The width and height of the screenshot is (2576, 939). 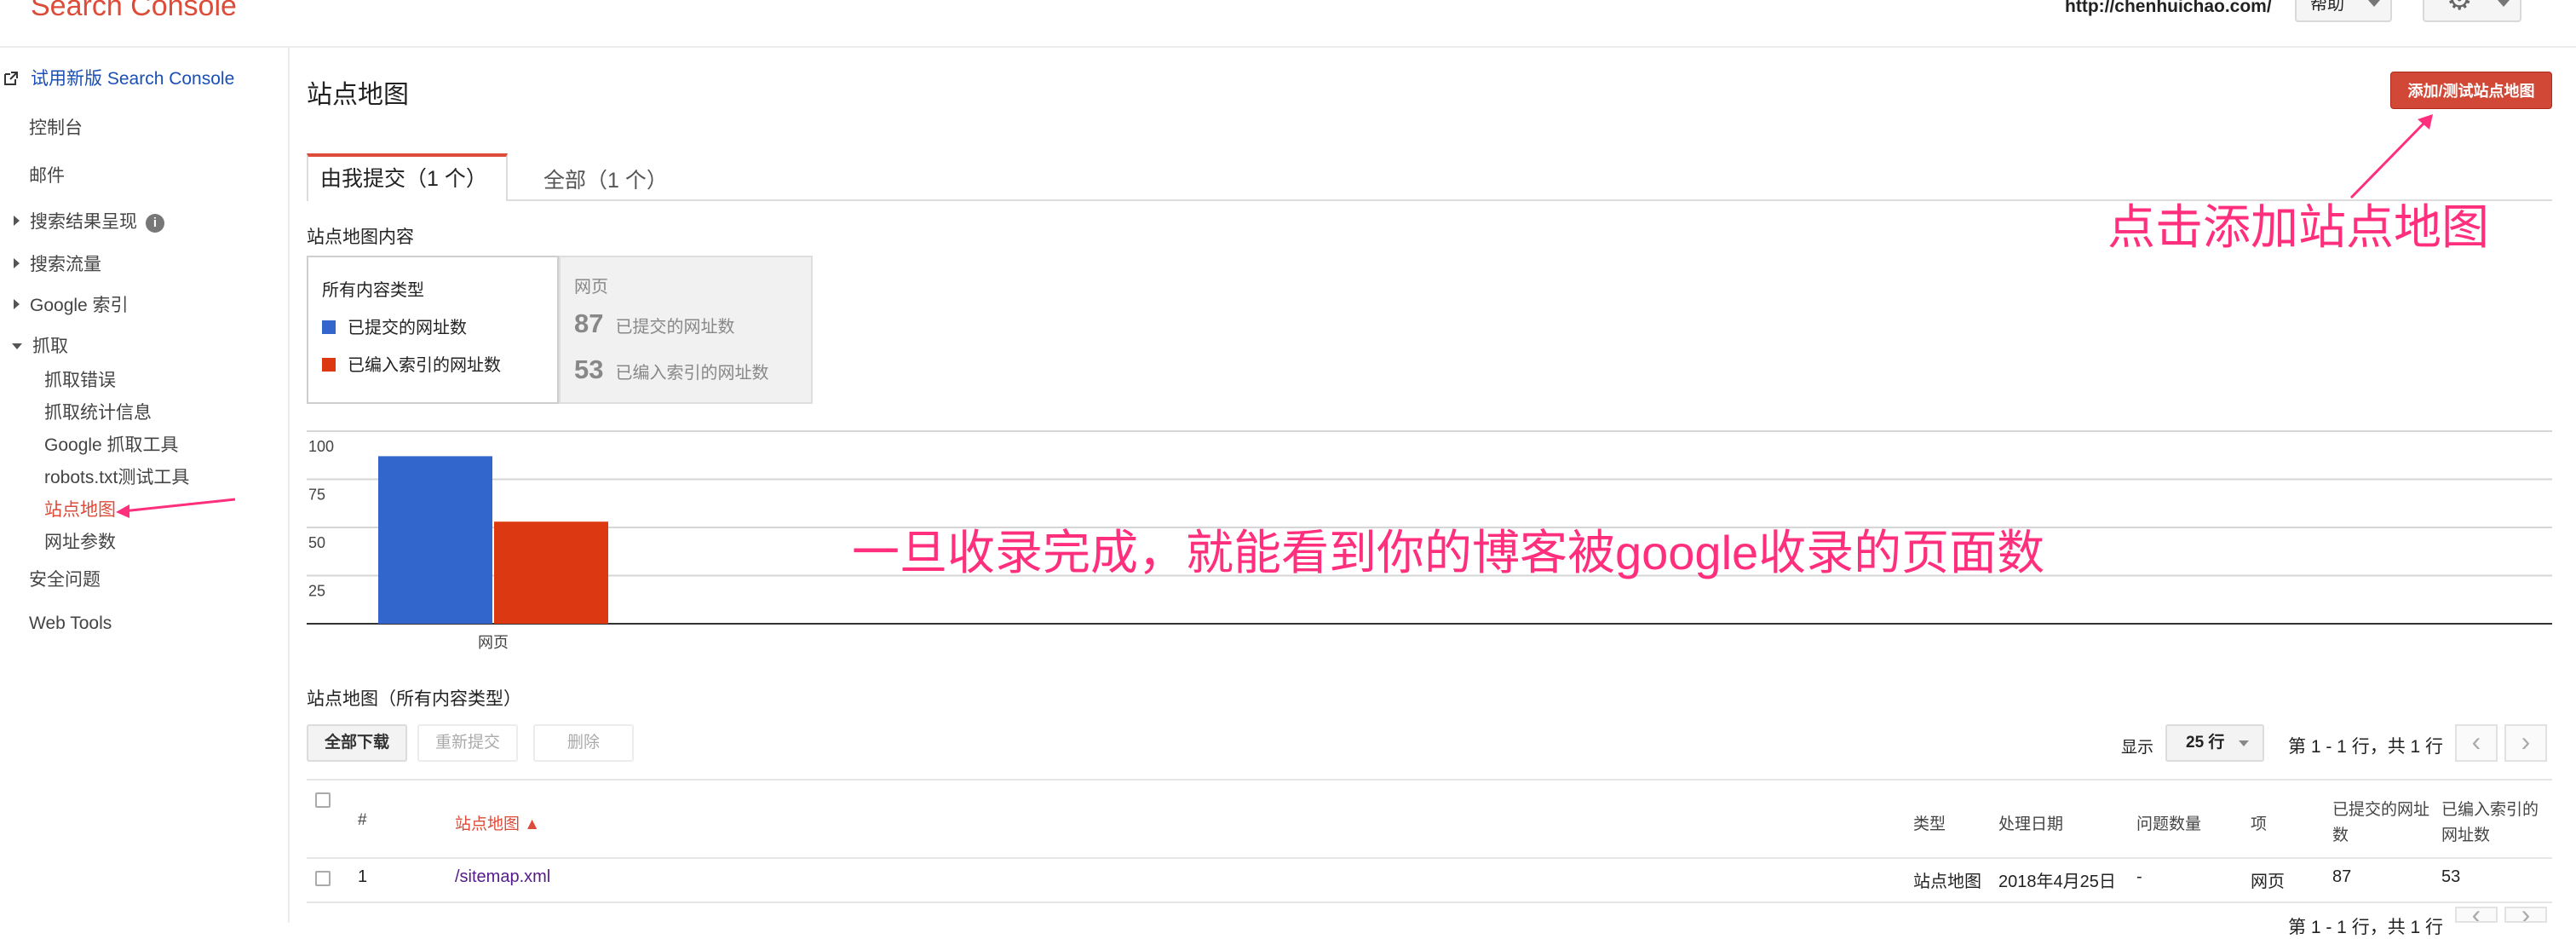 What do you see at coordinates (155, 223) in the screenshot?
I see `info-icon: i` at bounding box center [155, 223].